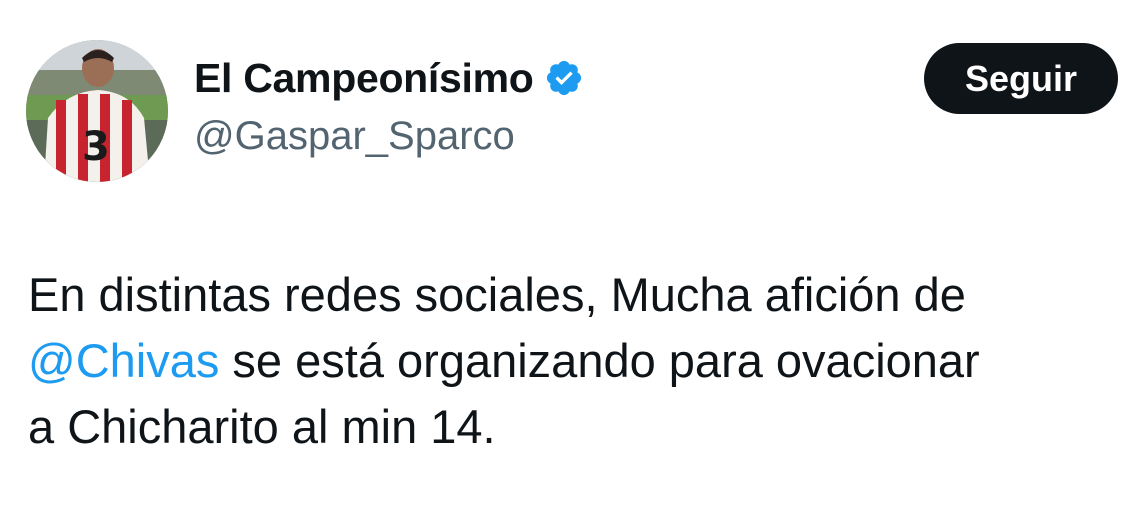  I want to click on author-display-name: El Campeonísimo, so click(364, 78).